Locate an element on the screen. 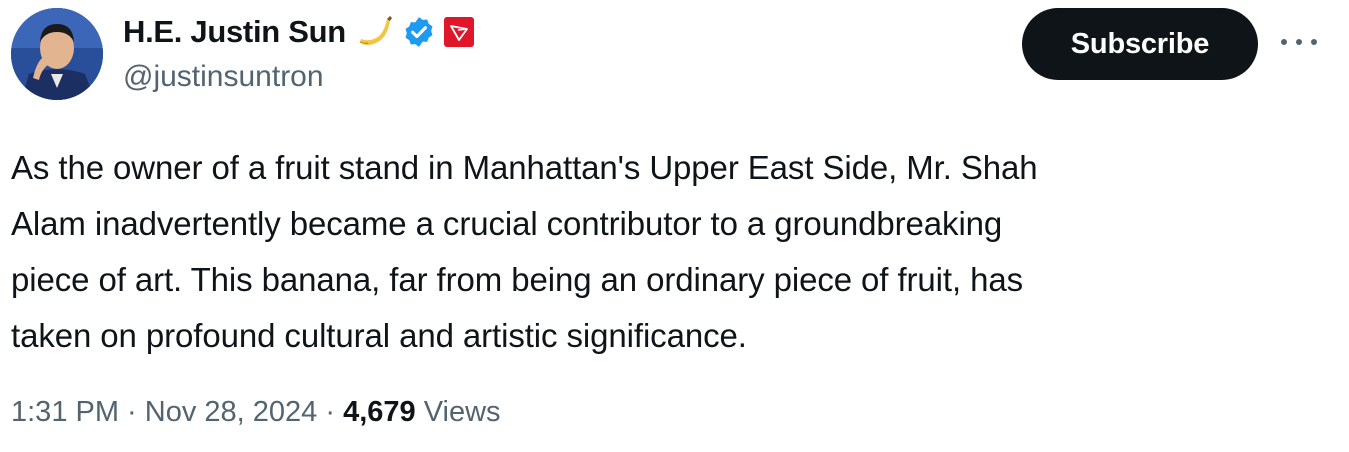  more-options-icon is located at coordinates (1299, 42).